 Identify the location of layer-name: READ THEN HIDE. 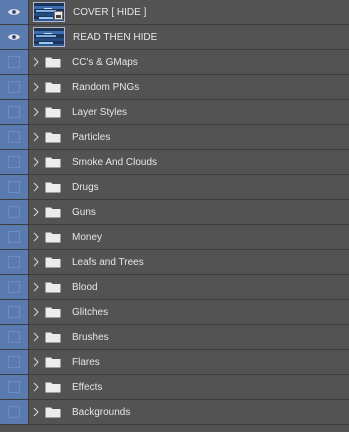
(115, 37).